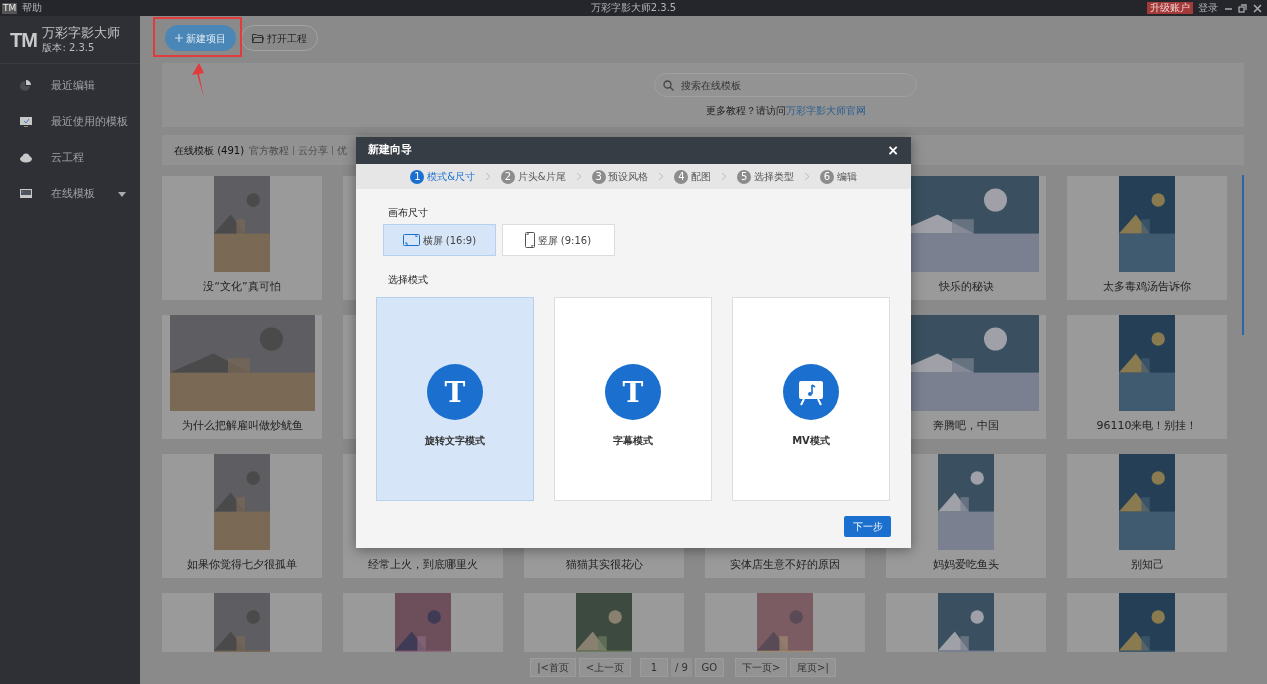 The height and width of the screenshot is (684, 1267). What do you see at coordinates (26, 122) in the screenshot?
I see `monitor-icon` at bounding box center [26, 122].